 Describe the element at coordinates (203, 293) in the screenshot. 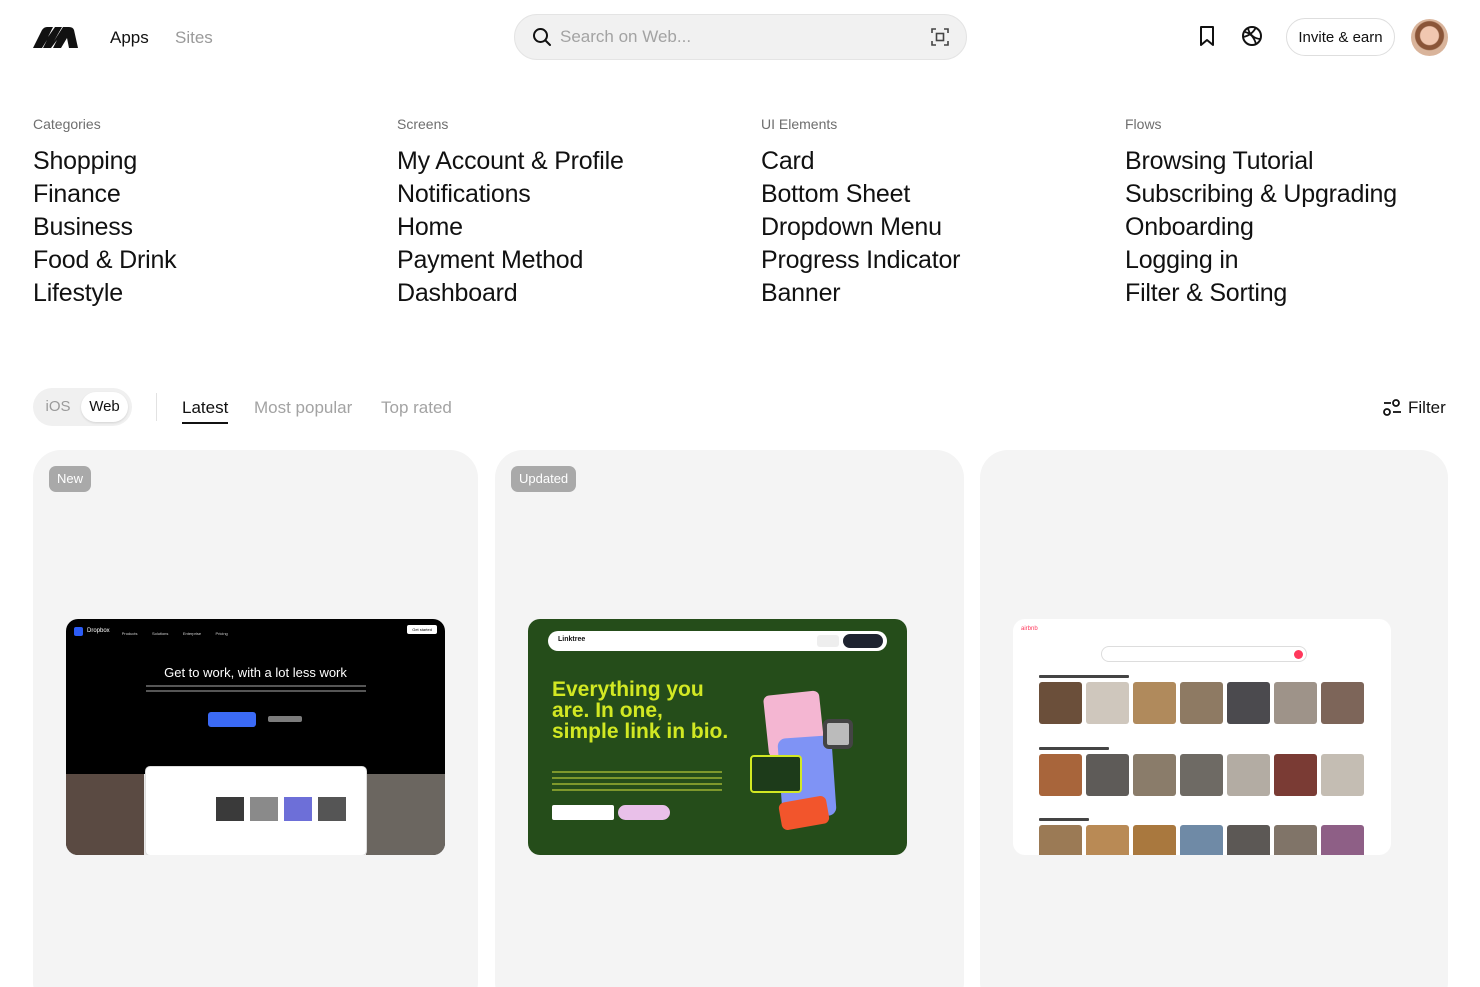

I see `menu-item: Lifestyle` at that location.